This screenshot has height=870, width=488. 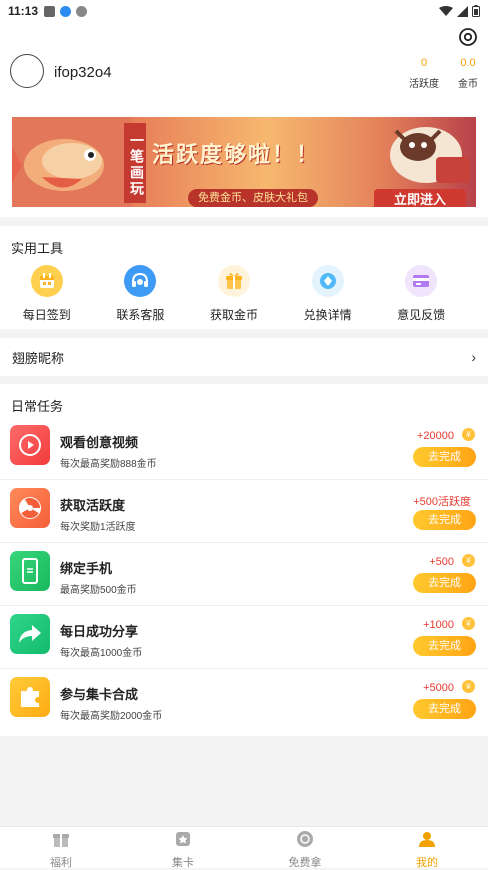 I want to click on task-reward: +5000, so click(x=438, y=688).